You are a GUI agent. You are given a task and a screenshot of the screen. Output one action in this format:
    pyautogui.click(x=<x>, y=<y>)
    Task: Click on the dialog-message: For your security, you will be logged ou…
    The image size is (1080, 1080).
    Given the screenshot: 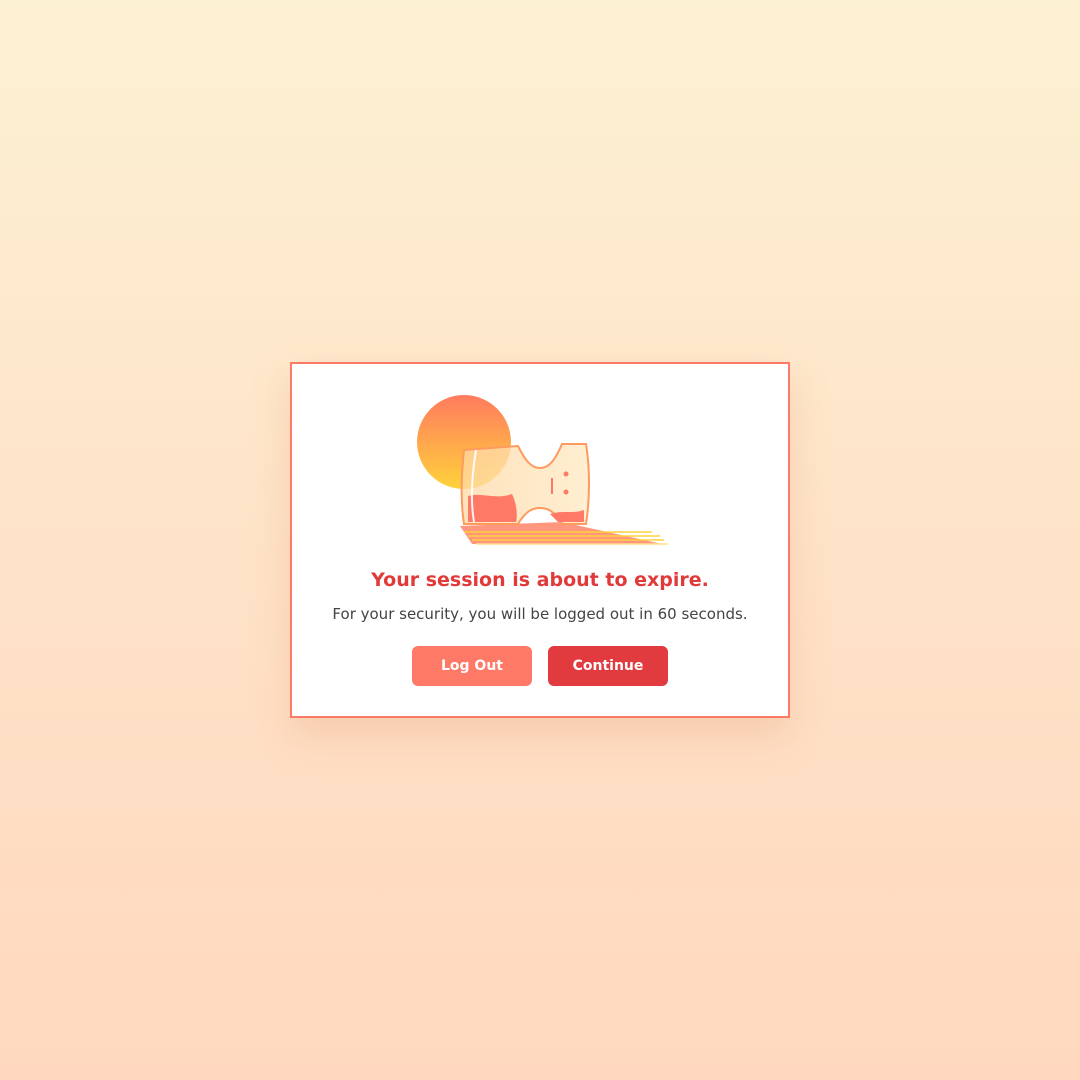 What is the action you would take?
    pyautogui.click(x=540, y=614)
    